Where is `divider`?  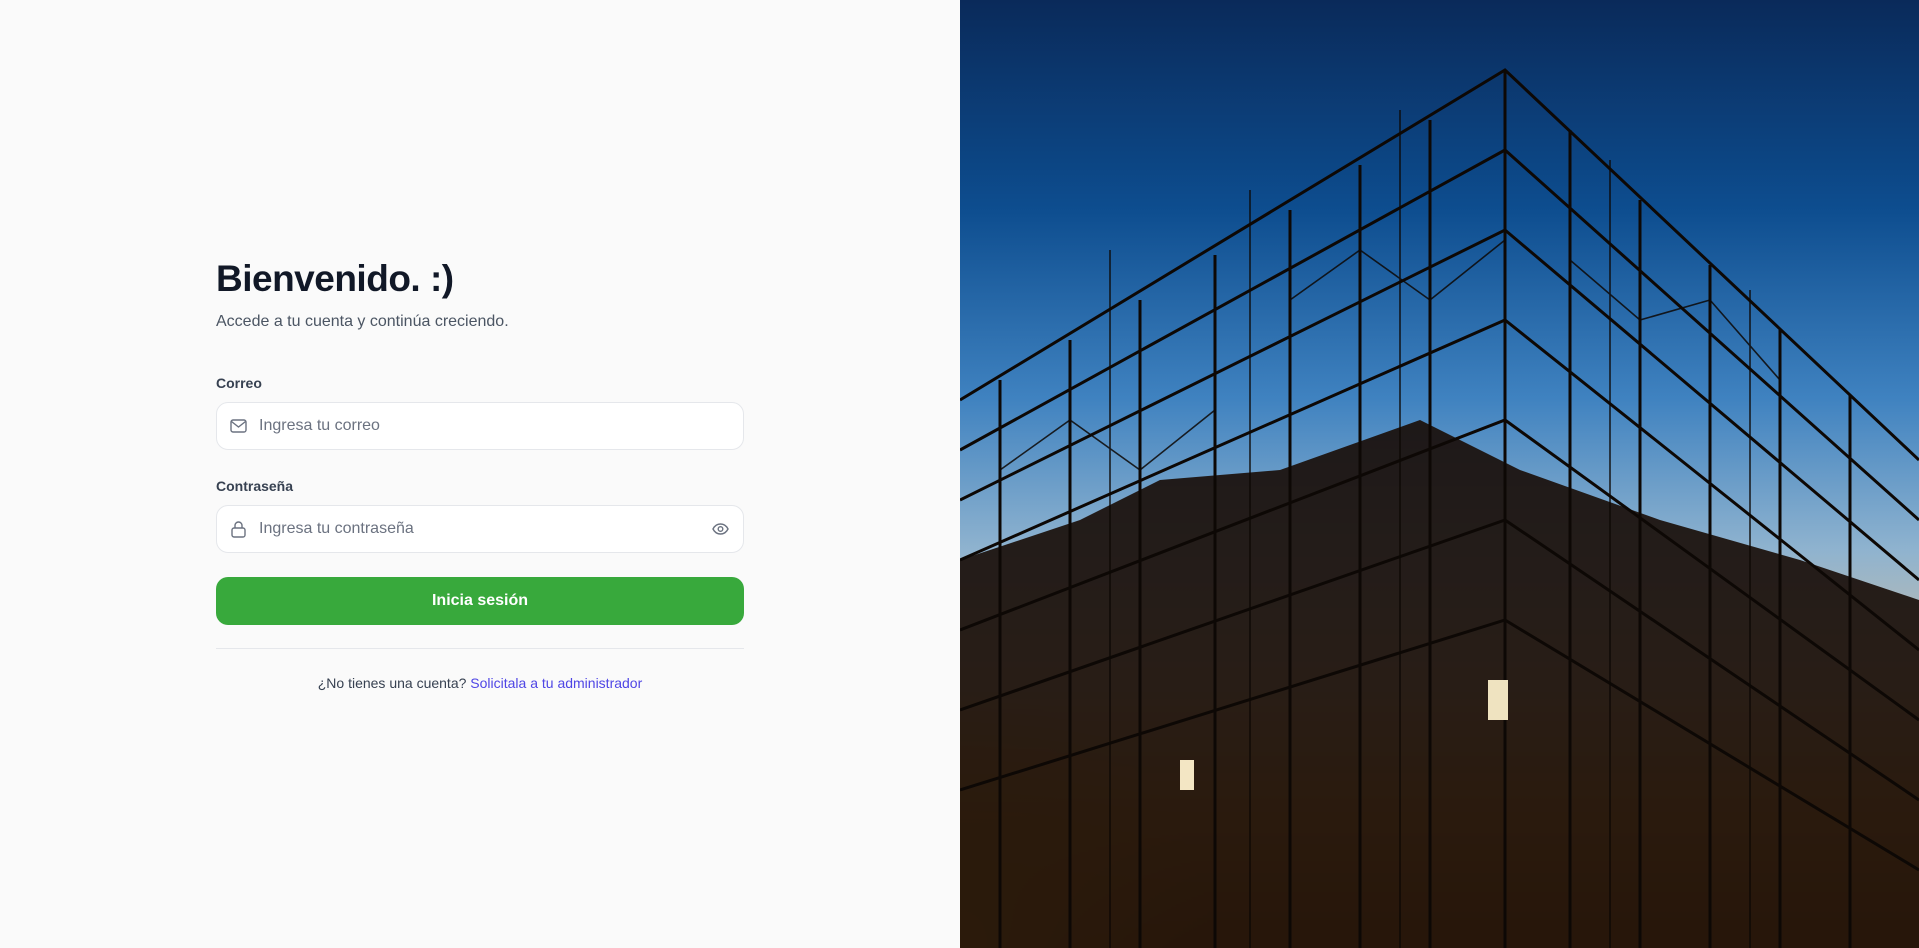
divider is located at coordinates (480, 648).